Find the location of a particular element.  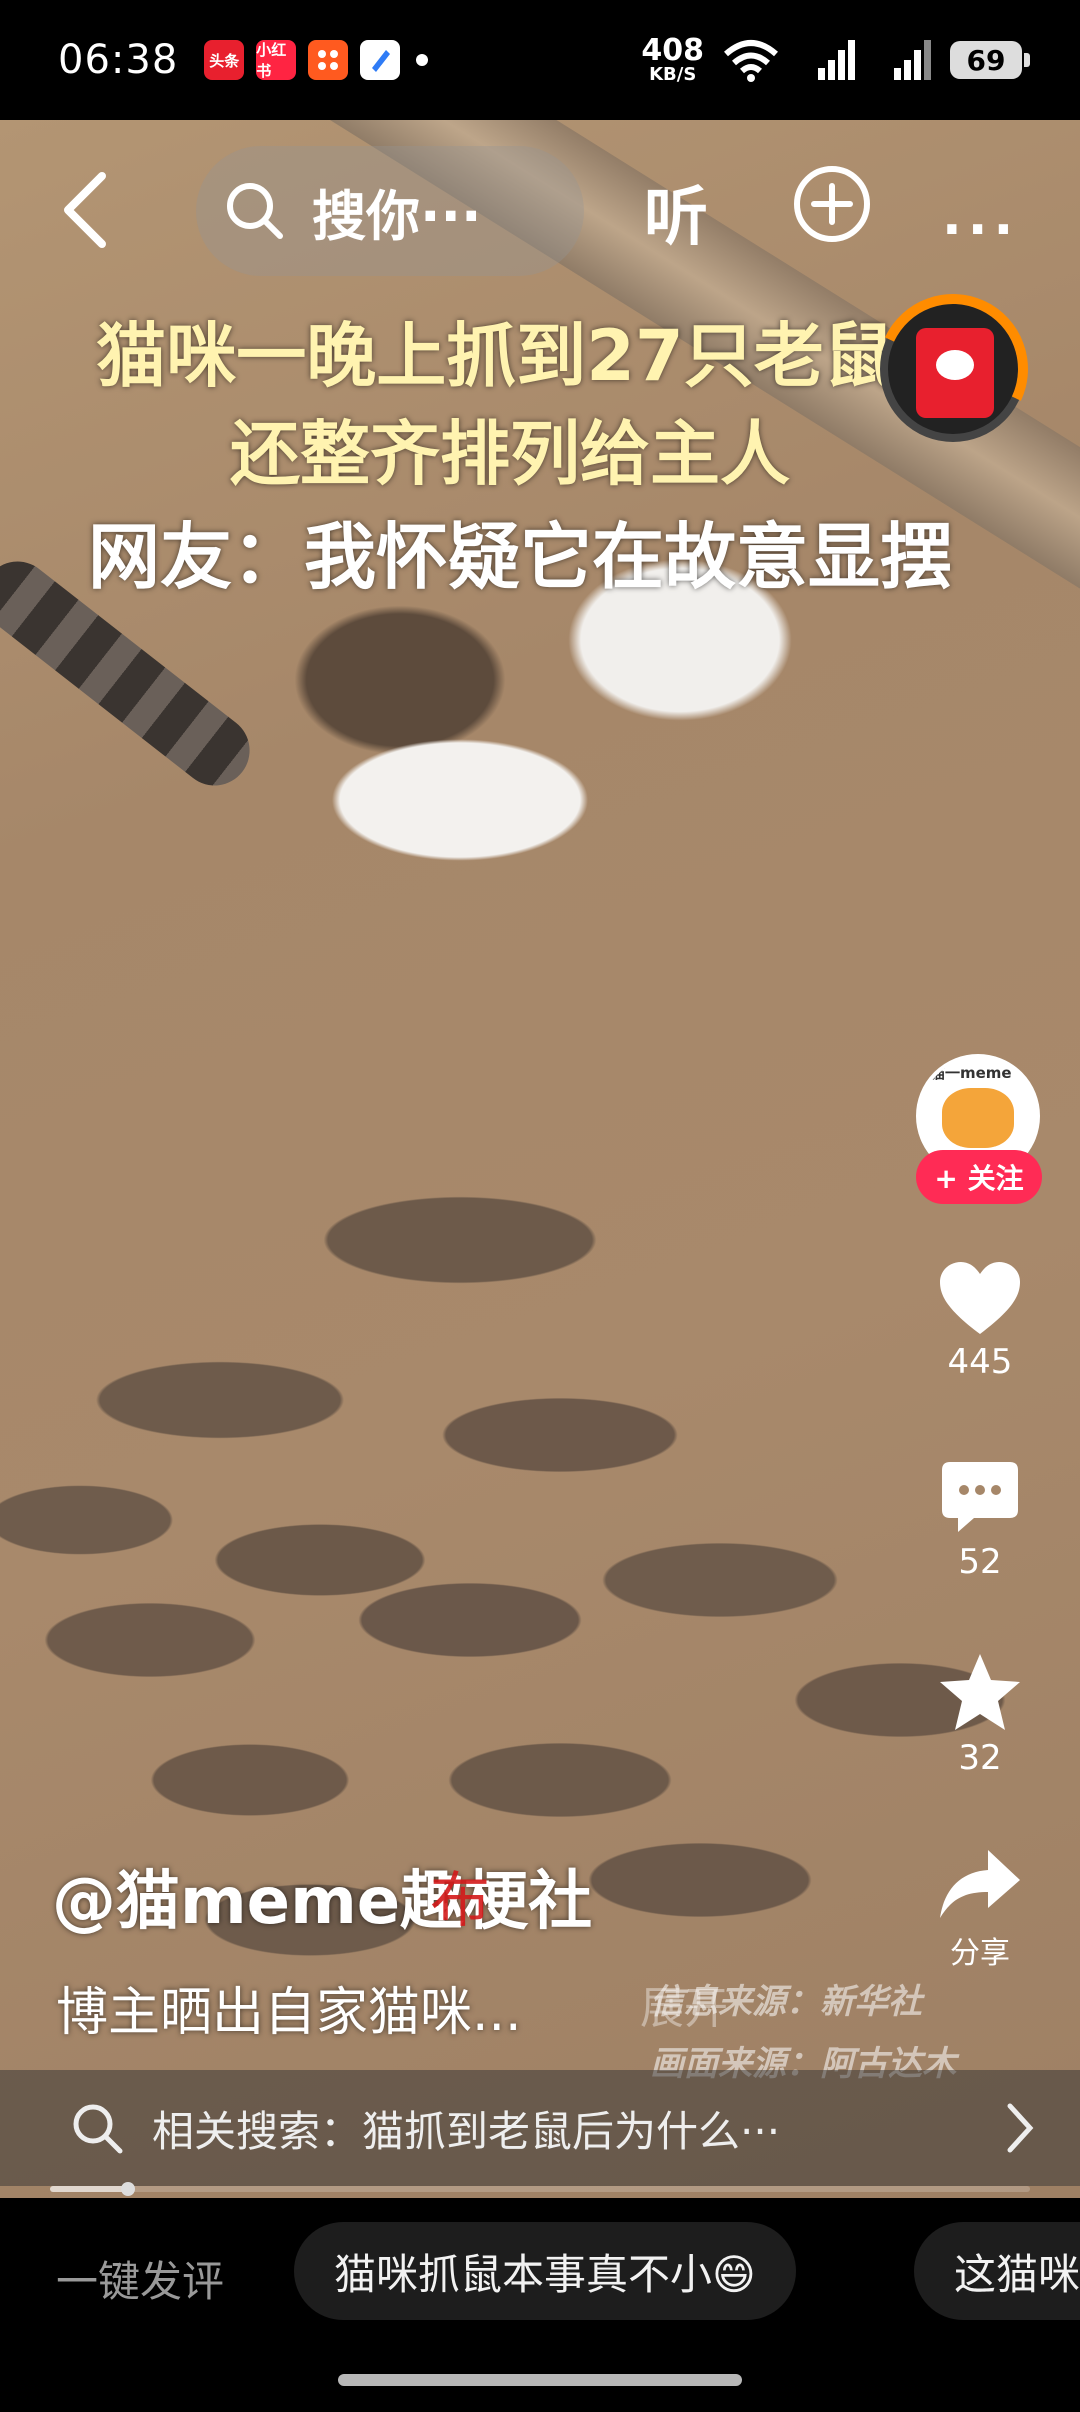

cat-avatar-icon is located at coordinates (978, 1118).